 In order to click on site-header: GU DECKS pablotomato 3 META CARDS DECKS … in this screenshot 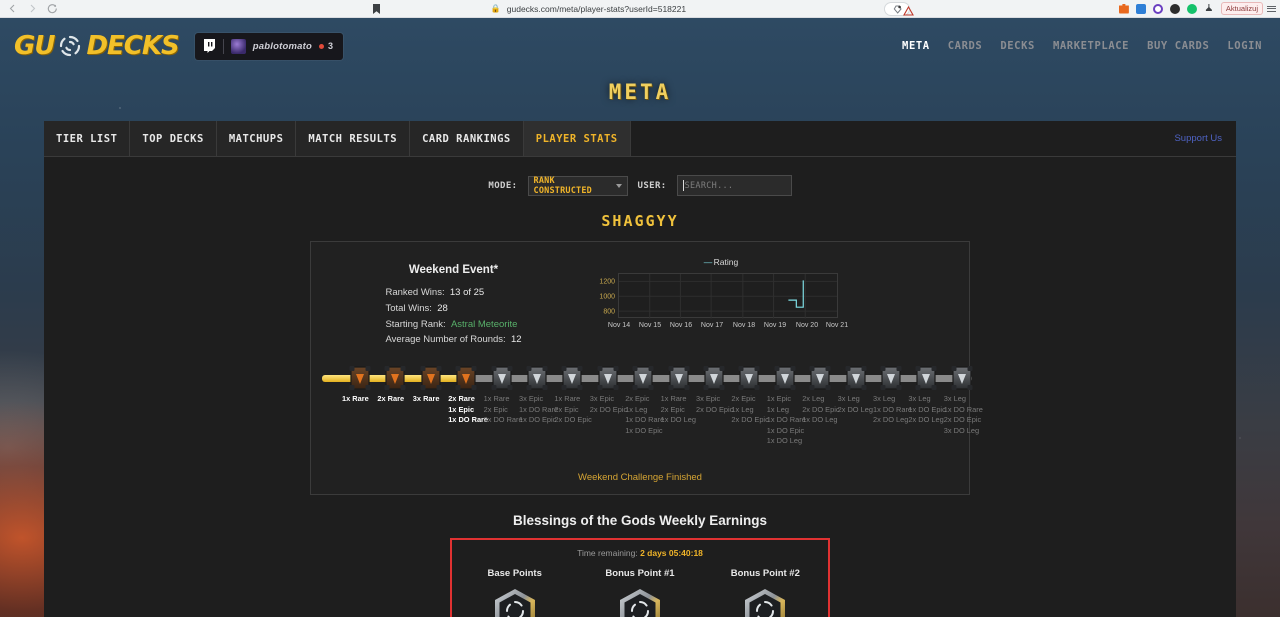, I will do `click(640, 46)`.